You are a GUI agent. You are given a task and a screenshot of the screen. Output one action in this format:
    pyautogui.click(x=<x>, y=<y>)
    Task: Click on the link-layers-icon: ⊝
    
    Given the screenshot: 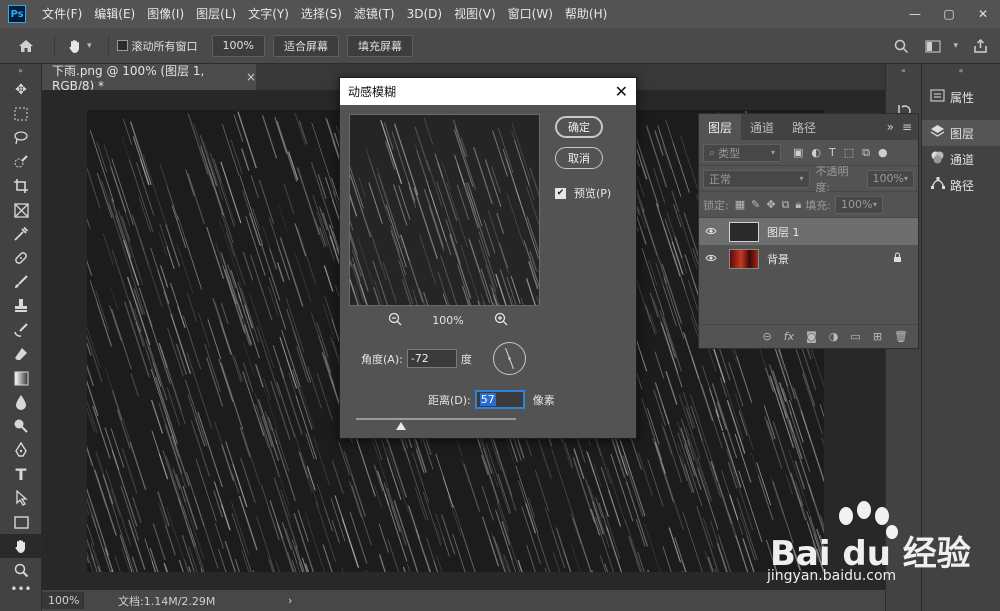 What is the action you would take?
    pyautogui.click(x=767, y=336)
    